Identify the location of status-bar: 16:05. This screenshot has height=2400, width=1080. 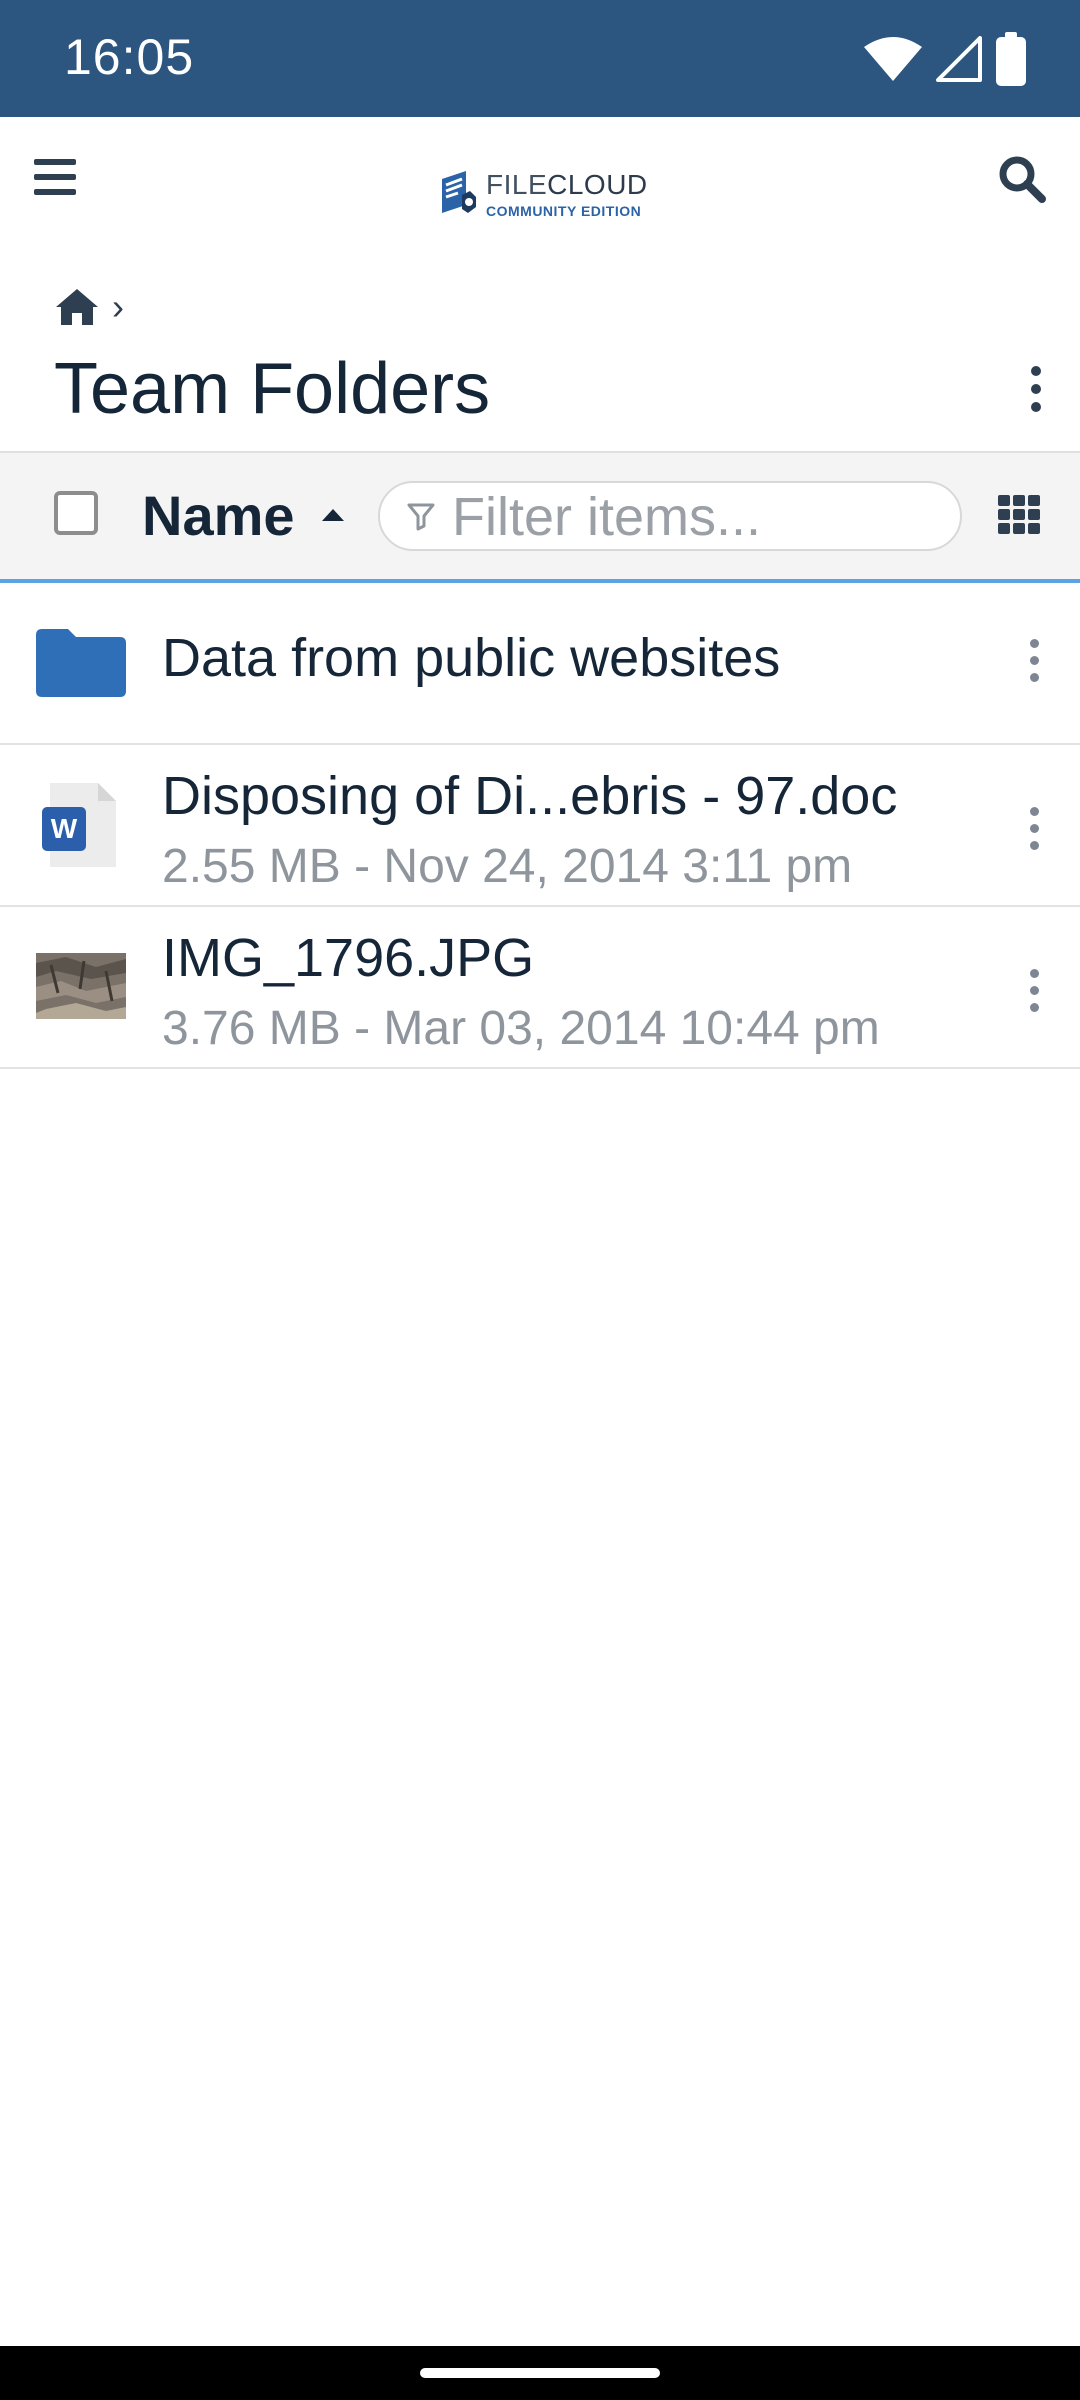
(540, 58).